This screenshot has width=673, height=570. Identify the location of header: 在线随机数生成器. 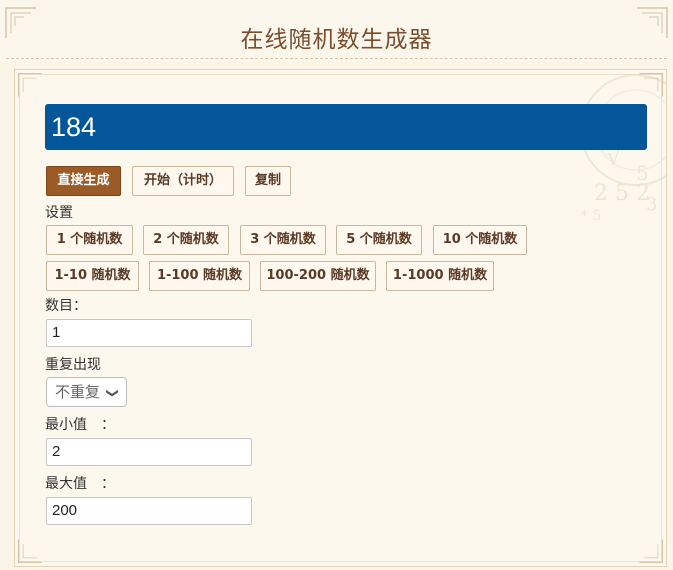
(336, 31).